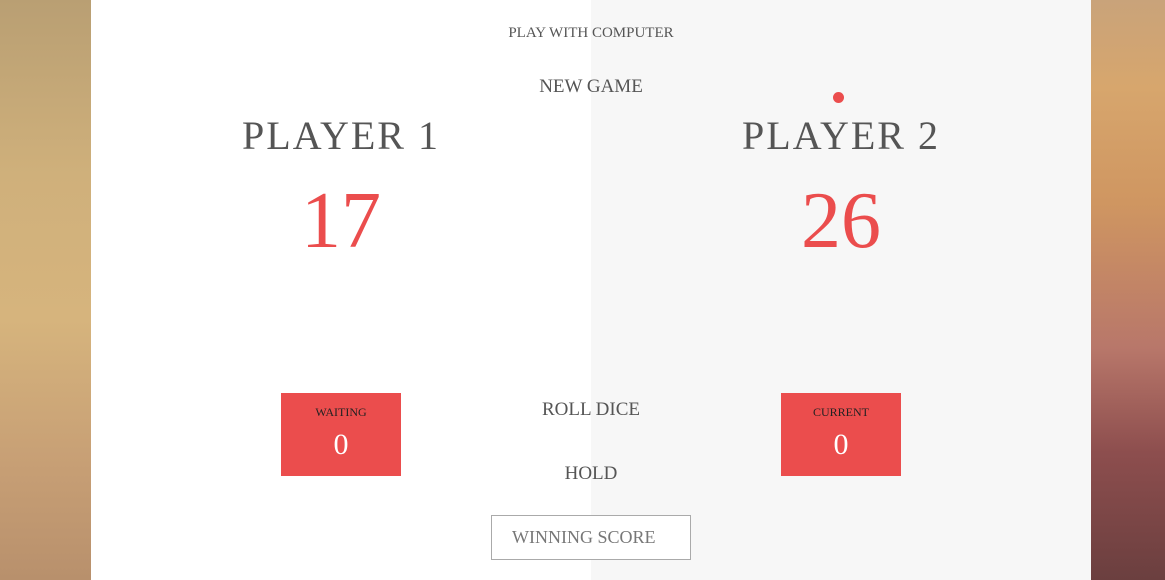  I want to click on player-2-current-score: 0, so click(841, 444).